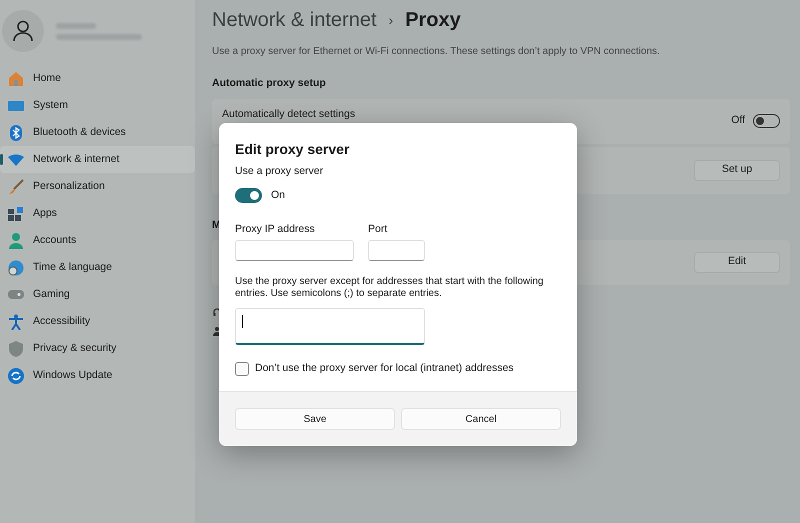  What do you see at coordinates (97, 213) in the screenshot?
I see `sidebar-item: Apps` at bounding box center [97, 213].